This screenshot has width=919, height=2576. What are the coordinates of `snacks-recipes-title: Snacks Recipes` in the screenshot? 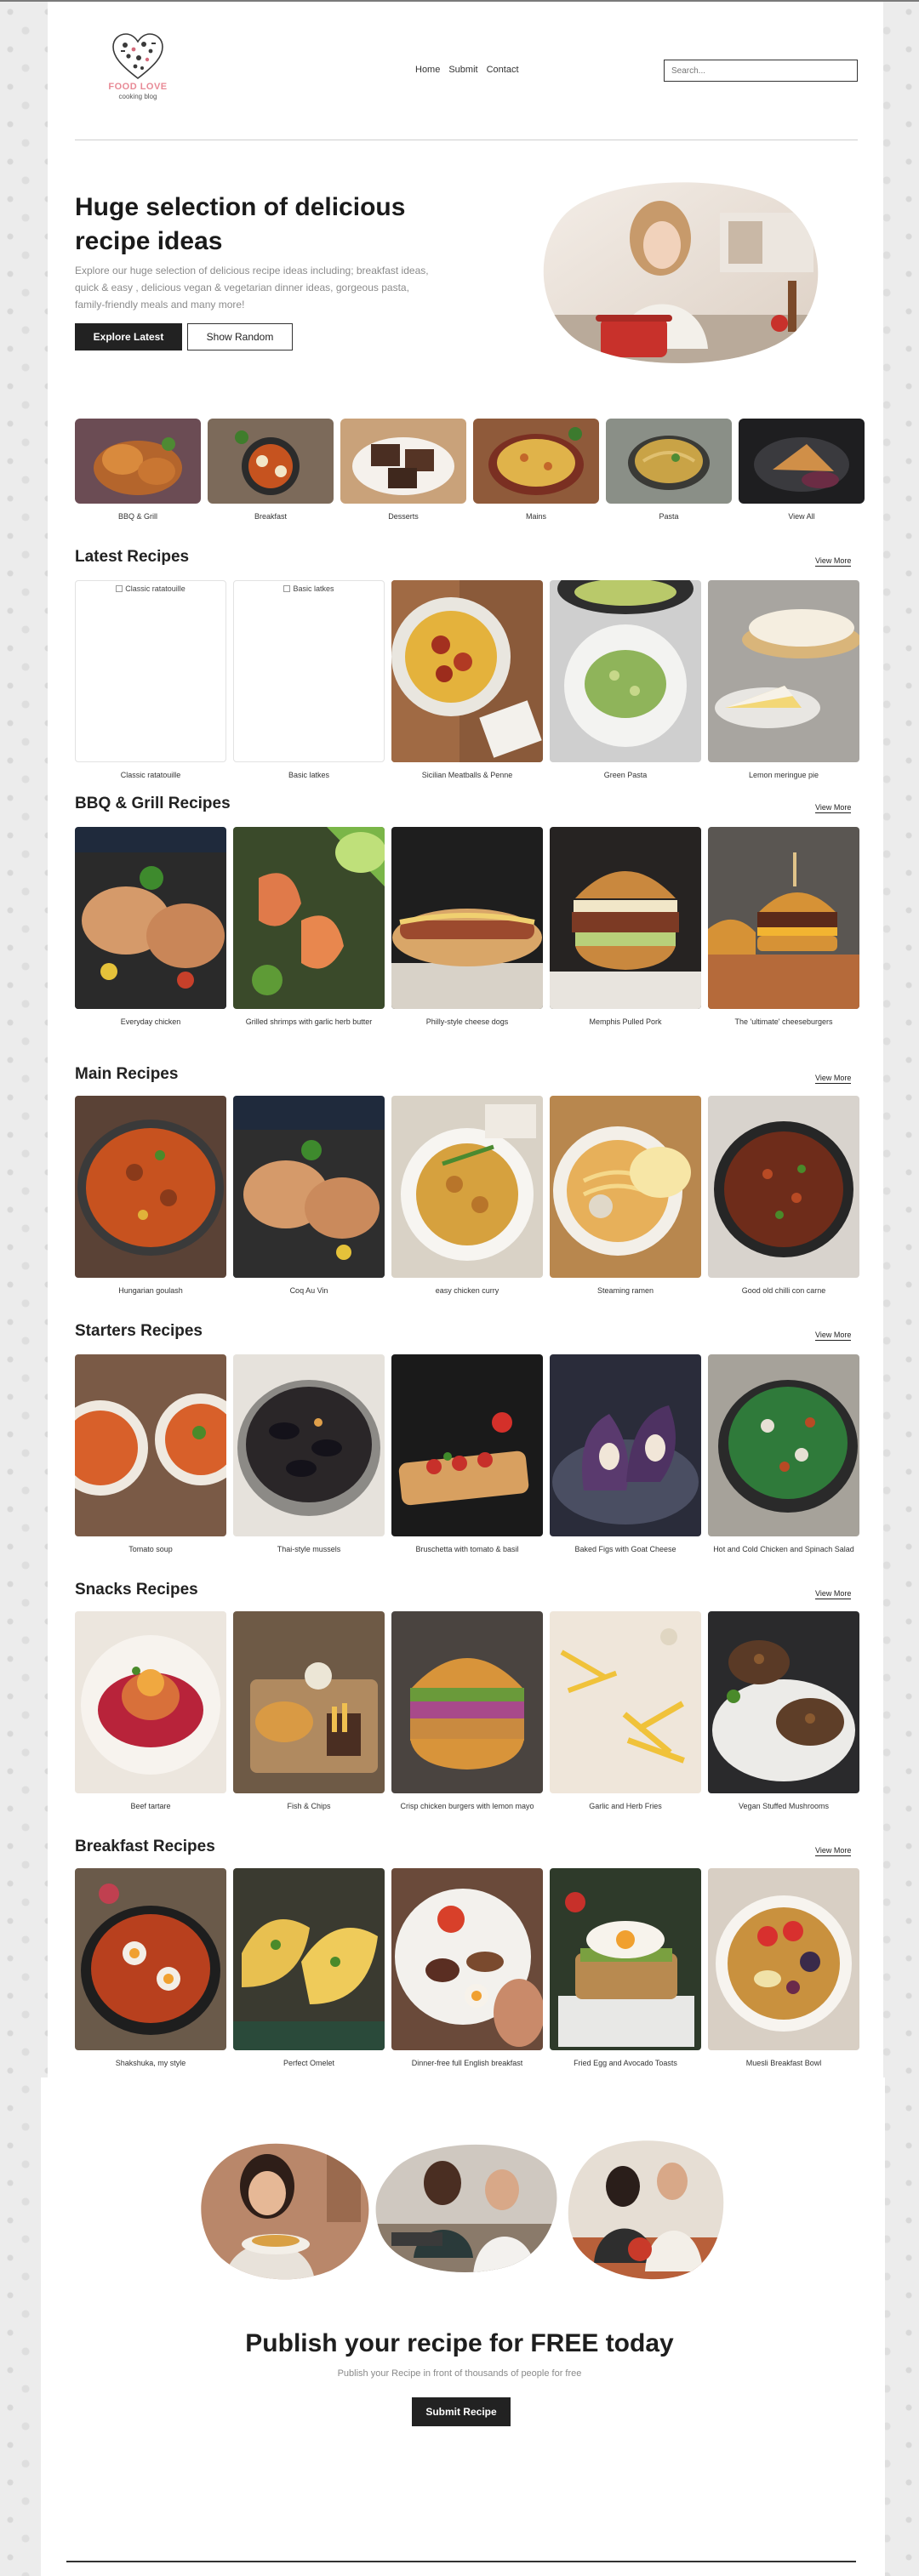 It's located at (136, 1590).